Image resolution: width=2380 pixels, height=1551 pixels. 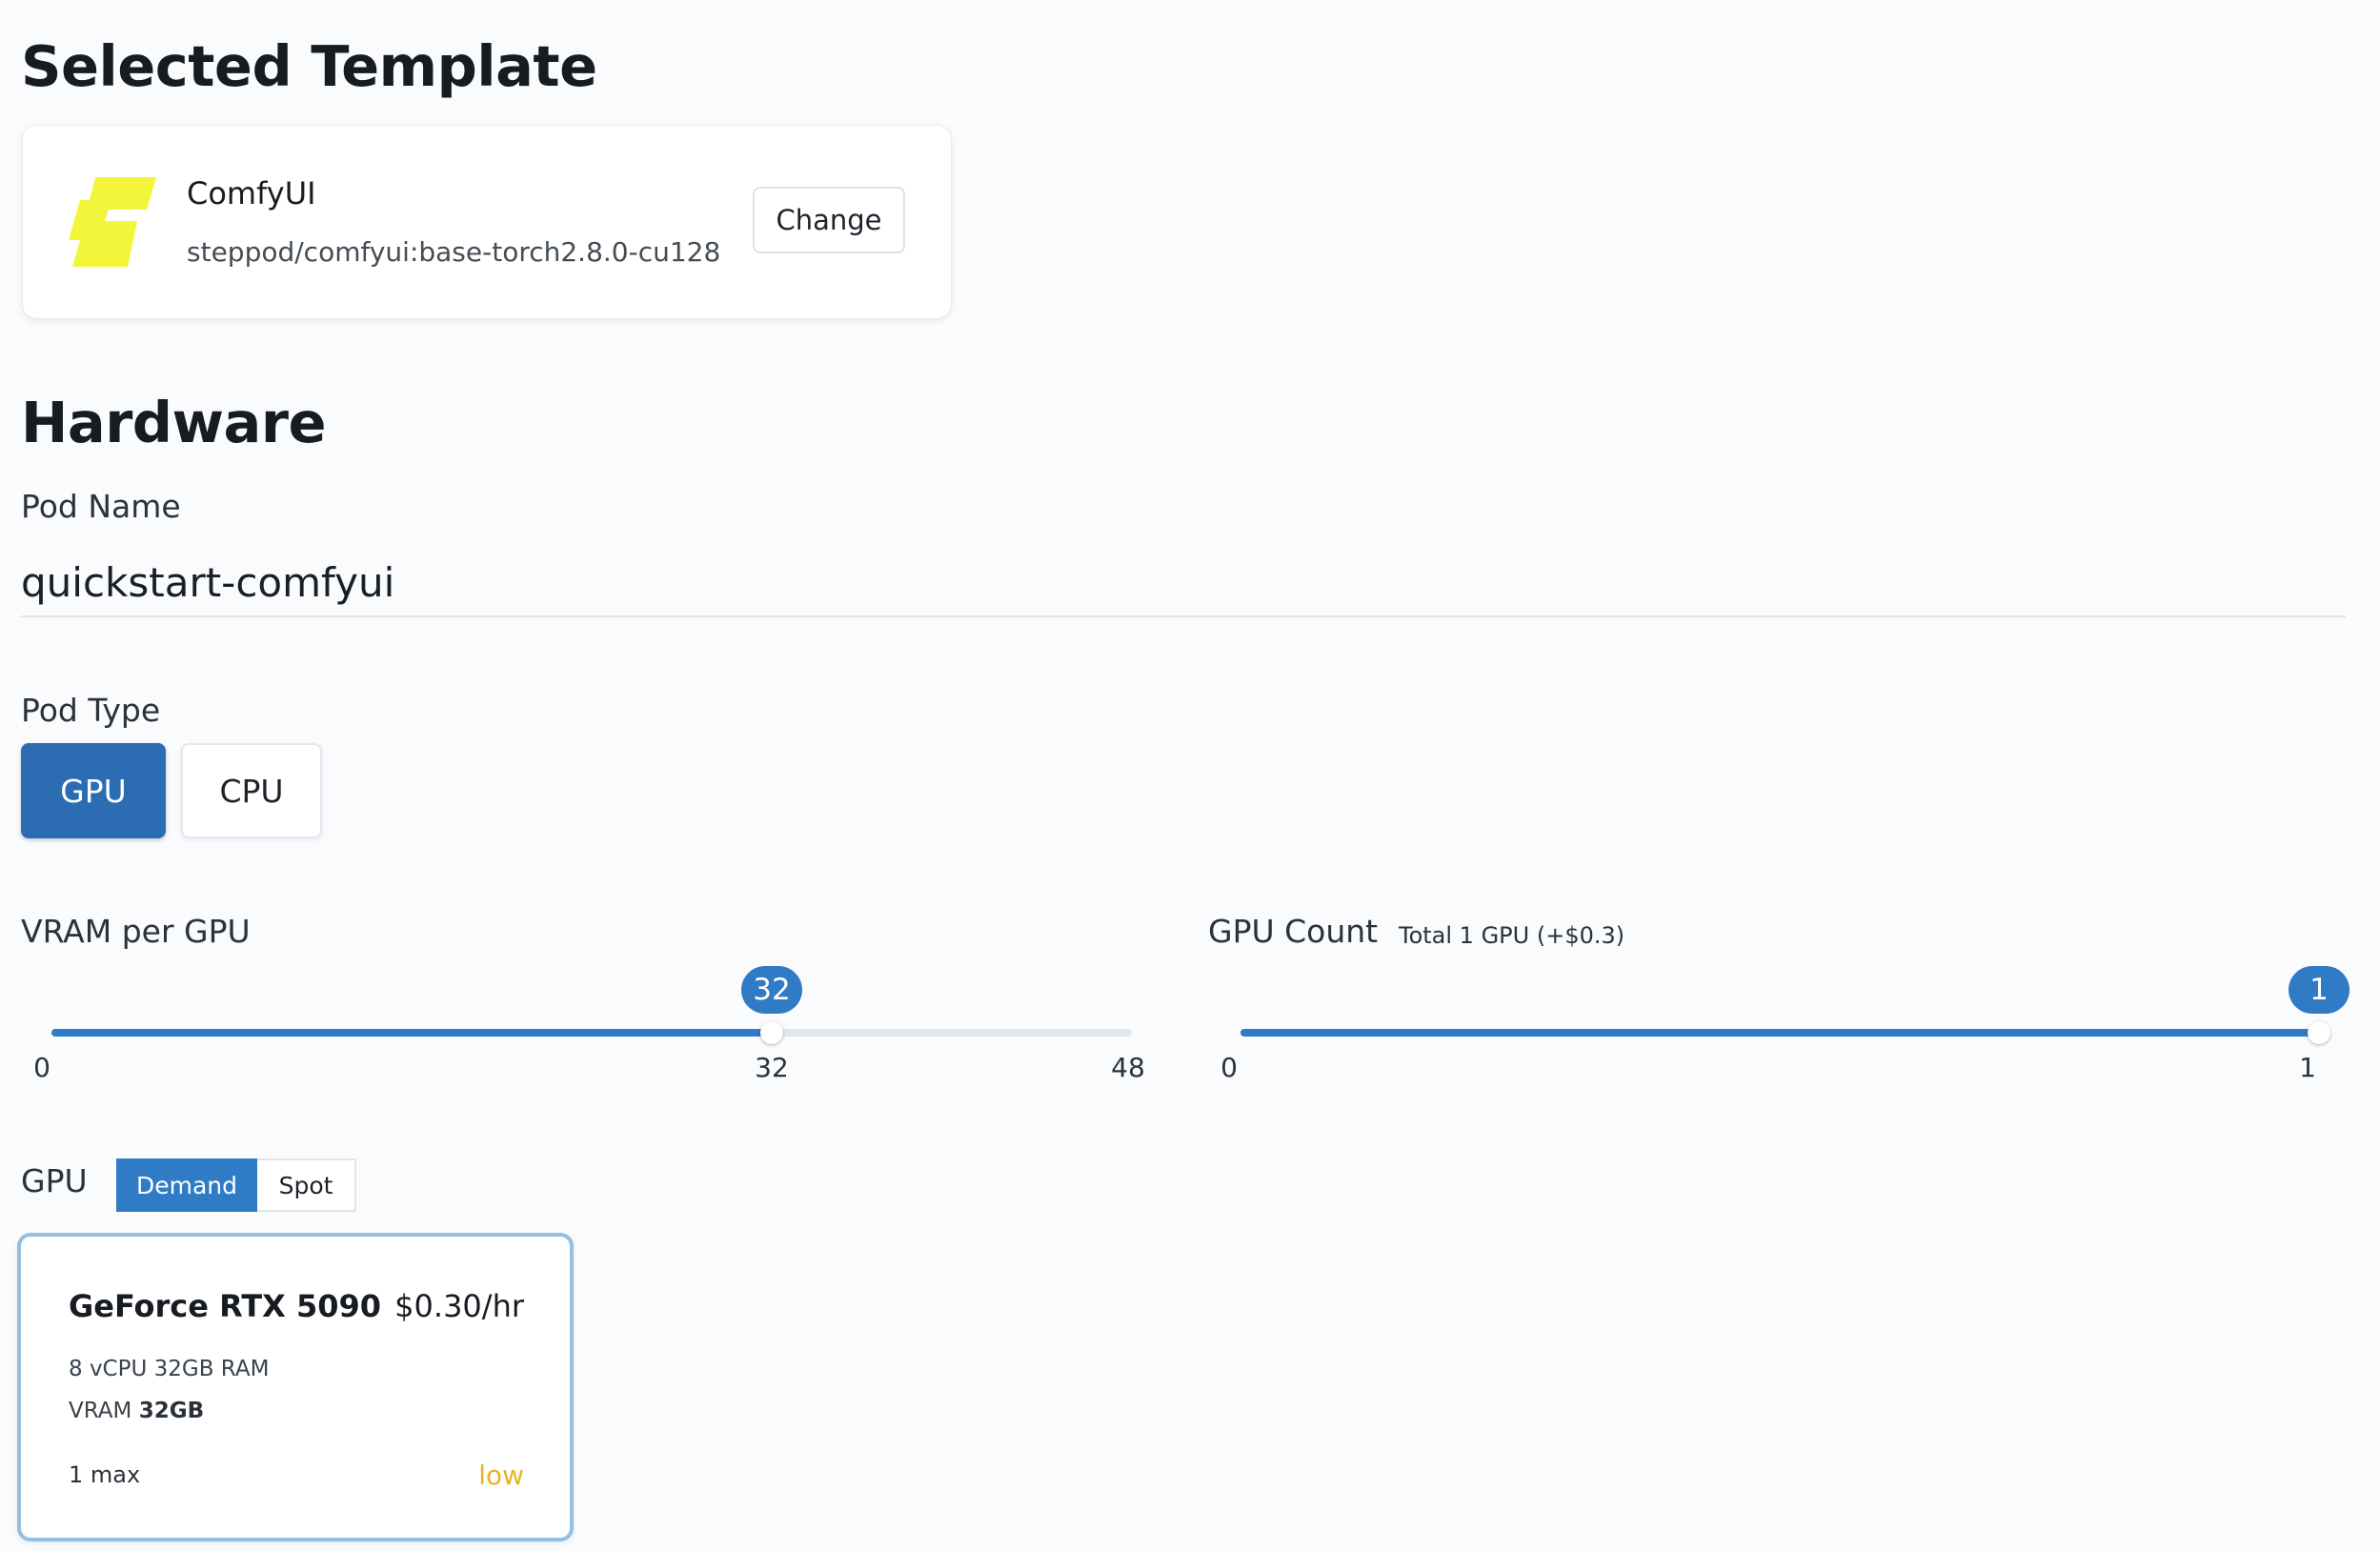 I want to click on gpu-count-slider-fill, so click(x=1780, y=1033).